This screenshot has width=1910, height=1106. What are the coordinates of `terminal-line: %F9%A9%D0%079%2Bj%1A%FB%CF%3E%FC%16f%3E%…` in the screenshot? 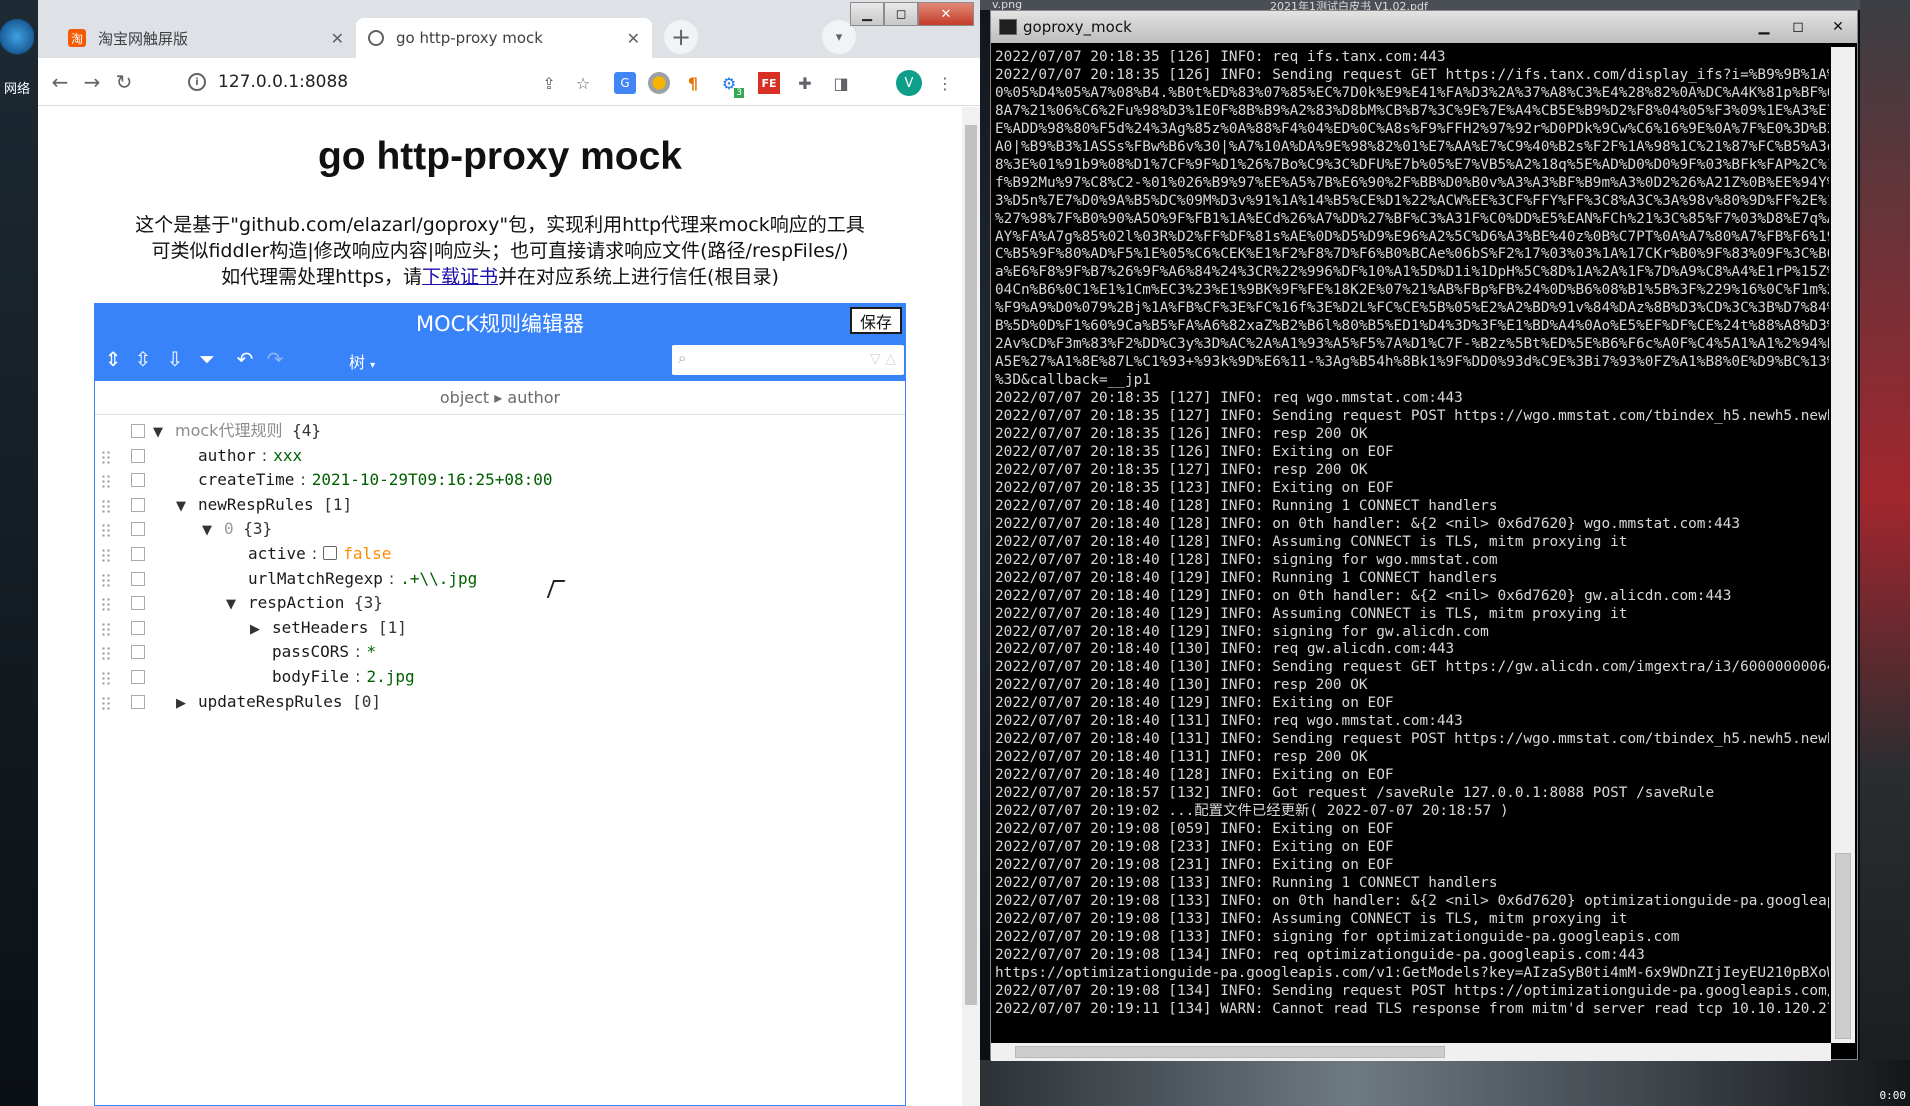 It's located at (1412, 308).